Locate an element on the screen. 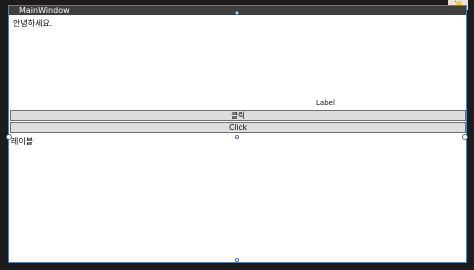  resize-handle-bottom-icon is located at coordinates (237, 260).